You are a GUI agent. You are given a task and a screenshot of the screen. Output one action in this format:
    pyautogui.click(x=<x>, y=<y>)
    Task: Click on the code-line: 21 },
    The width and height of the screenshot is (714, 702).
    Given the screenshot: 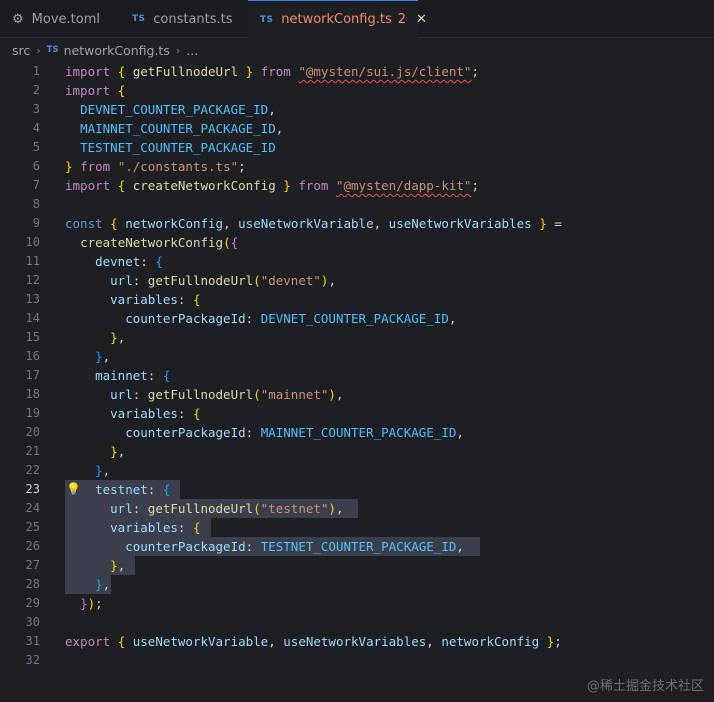 What is the action you would take?
    pyautogui.click(x=357, y=451)
    